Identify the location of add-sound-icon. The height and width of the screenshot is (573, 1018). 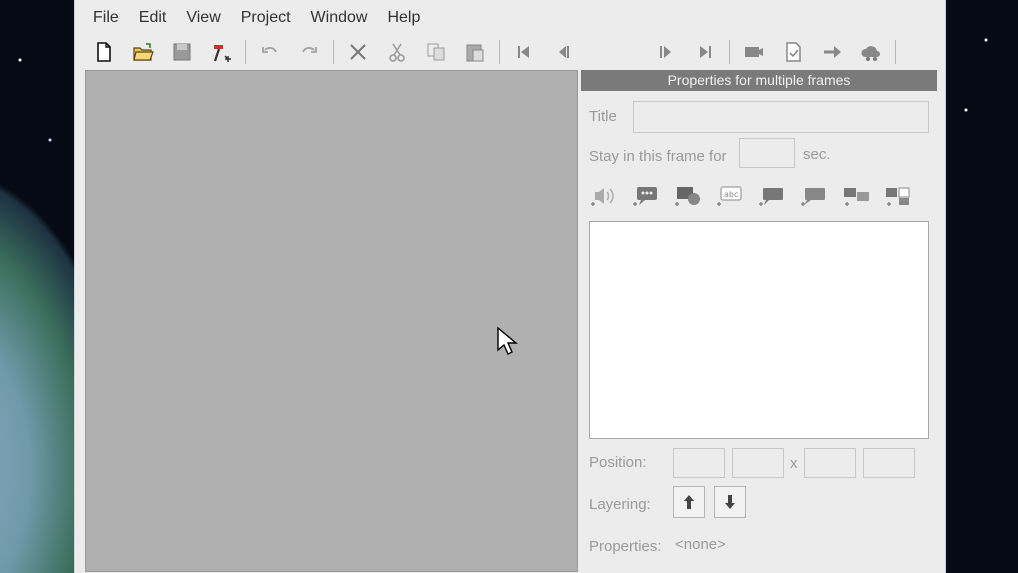
(604, 196).